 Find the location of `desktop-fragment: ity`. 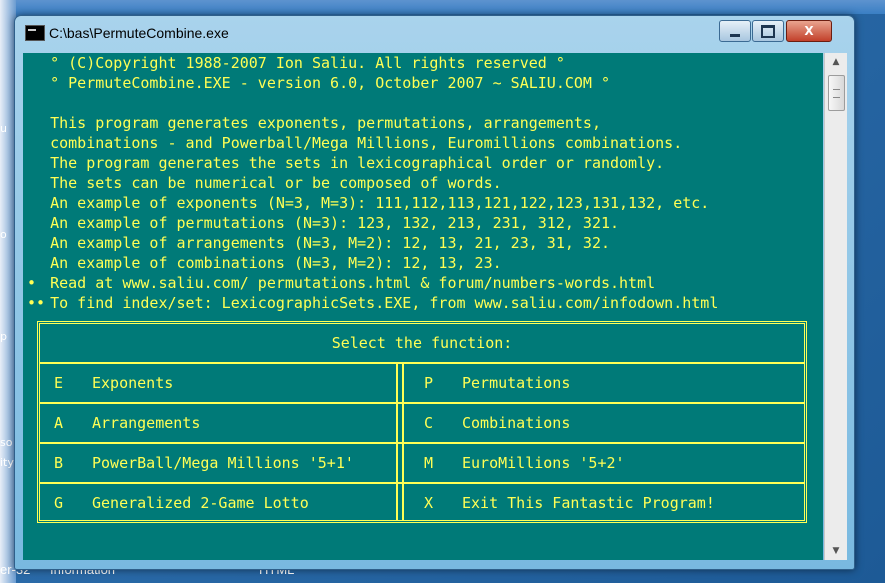

desktop-fragment: ity is located at coordinates (7, 462).